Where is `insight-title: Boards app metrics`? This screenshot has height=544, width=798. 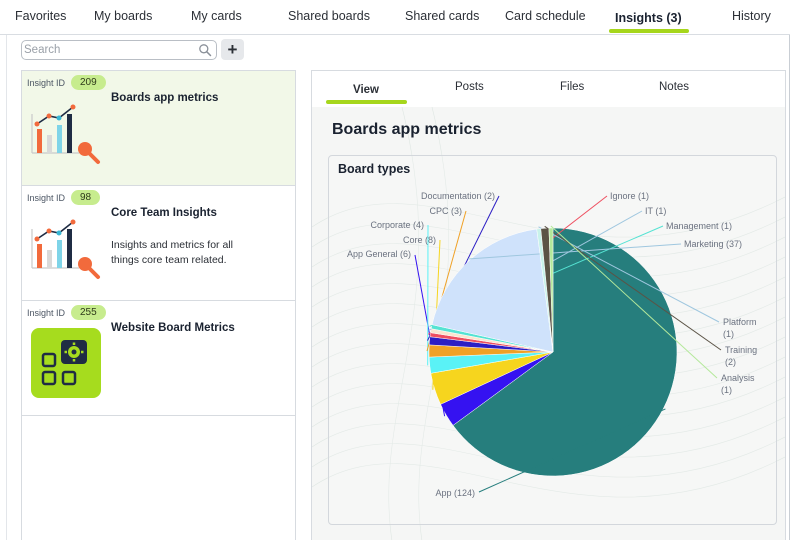
insight-title: Boards app metrics is located at coordinates (165, 98).